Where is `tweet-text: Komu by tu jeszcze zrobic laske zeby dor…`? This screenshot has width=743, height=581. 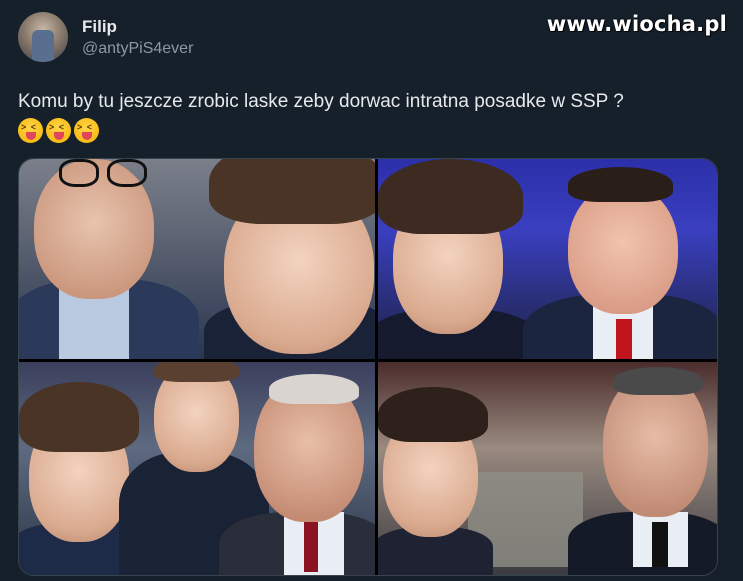
tweet-text: Komu by tu jeszcze zrobic laske zeby dor… is located at coordinates (321, 101).